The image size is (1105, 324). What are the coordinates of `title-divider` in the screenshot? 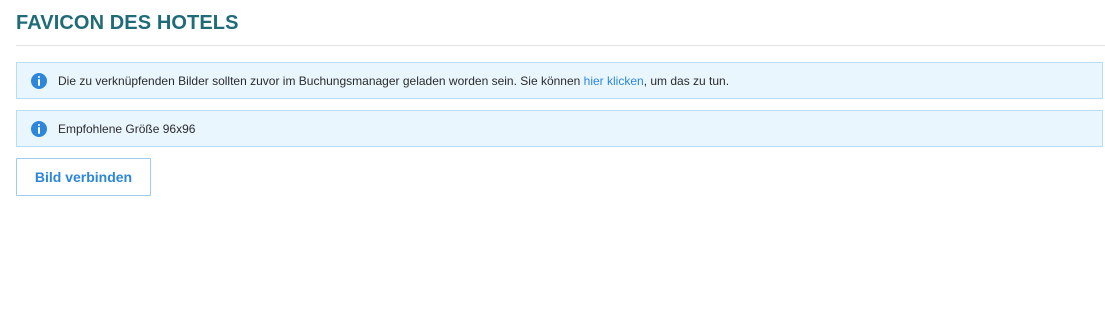 It's located at (560, 45).